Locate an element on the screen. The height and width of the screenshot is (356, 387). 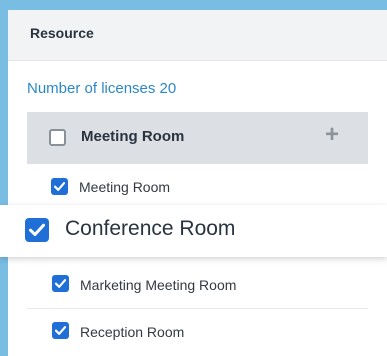
group-checkbox is located at coordinates (57, 137).